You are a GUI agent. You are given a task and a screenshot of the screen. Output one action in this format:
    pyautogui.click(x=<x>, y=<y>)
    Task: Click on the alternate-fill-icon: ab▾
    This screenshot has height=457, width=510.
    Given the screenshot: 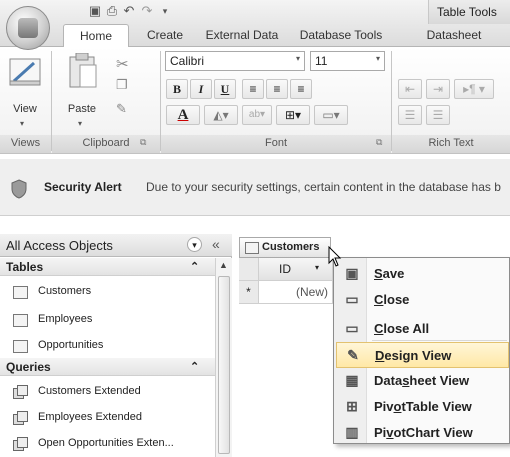 What is the action you would take?
    pyautogui.click(x=257, y=115)
    